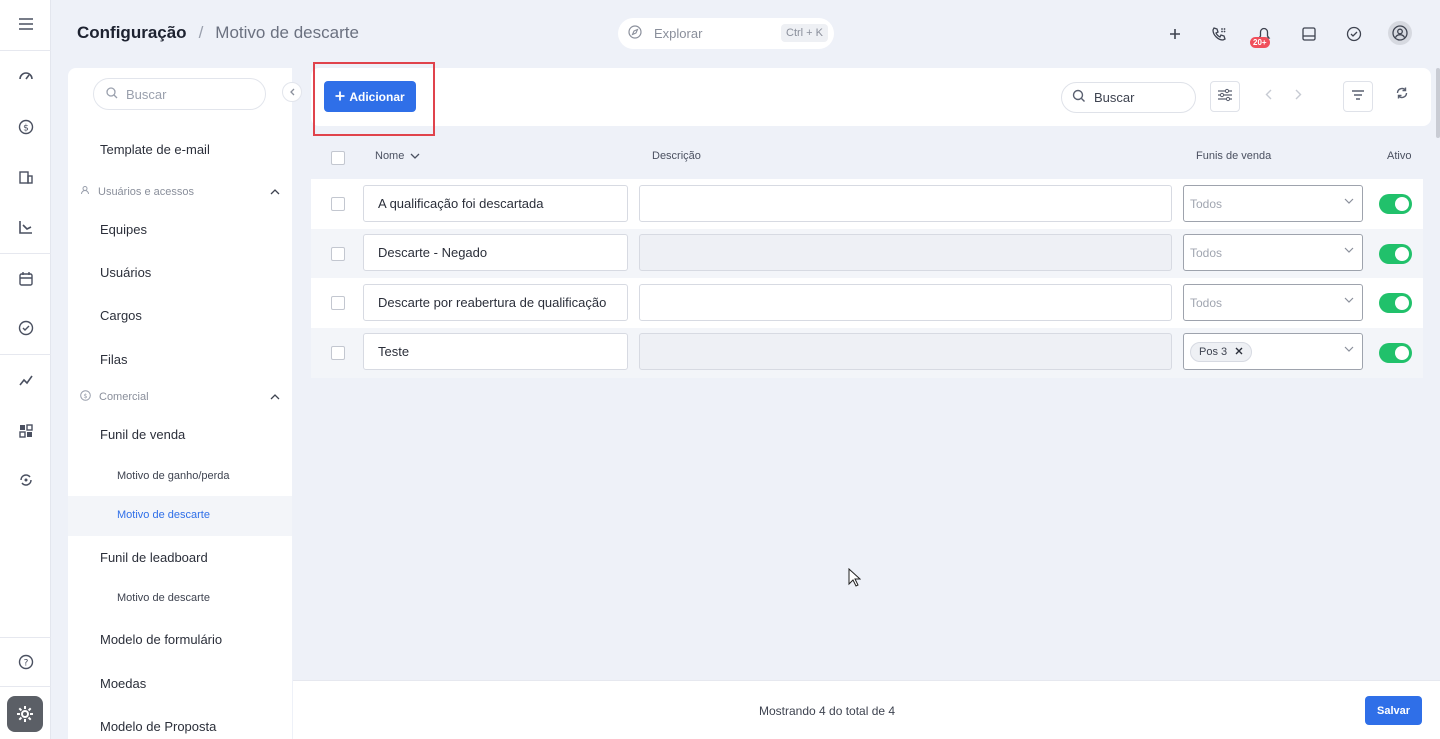 The height and width of the screenshot is (739, 1440). I want to click on settings-gear-icon, so click(25, 714).